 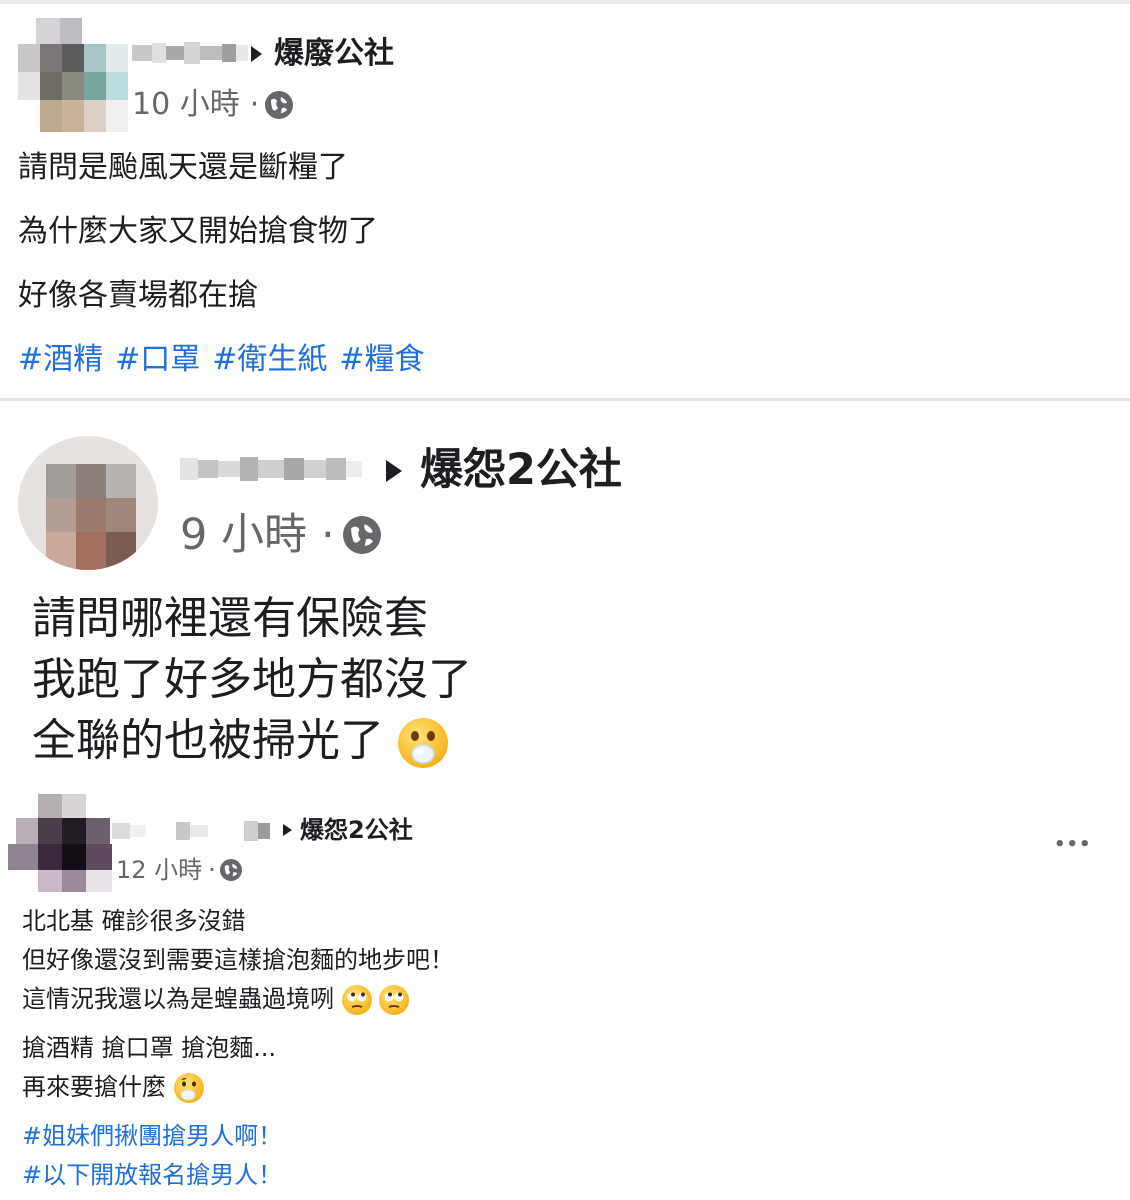 What do you see at coordinates (269, 359) in the screenshot?
I see `hashtag-link: #衛生紙` at bounding box center [269, 359].